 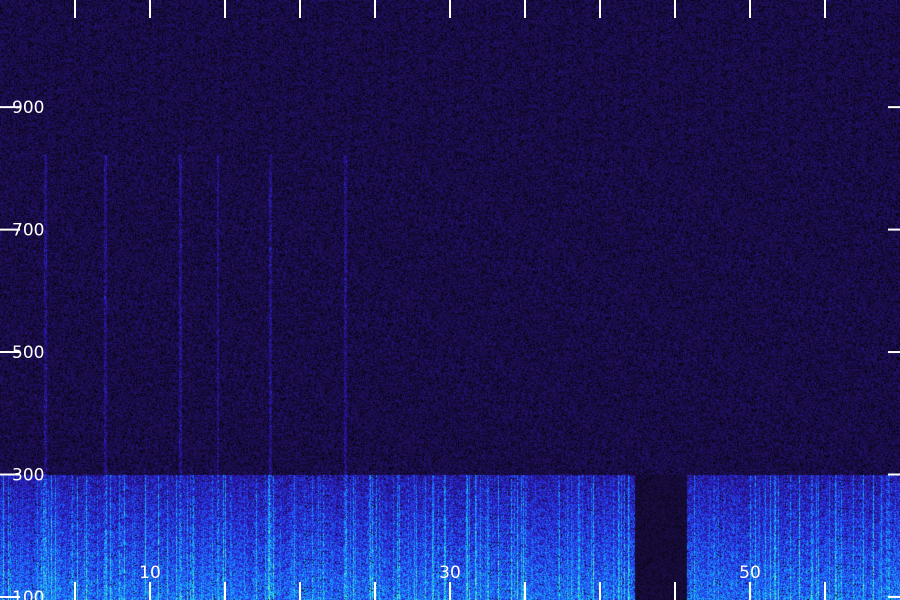 What do you see at coordinates (28, 475) in the screenshot?
I see `y-tick-label: 300` at bounding box center [28, 475].